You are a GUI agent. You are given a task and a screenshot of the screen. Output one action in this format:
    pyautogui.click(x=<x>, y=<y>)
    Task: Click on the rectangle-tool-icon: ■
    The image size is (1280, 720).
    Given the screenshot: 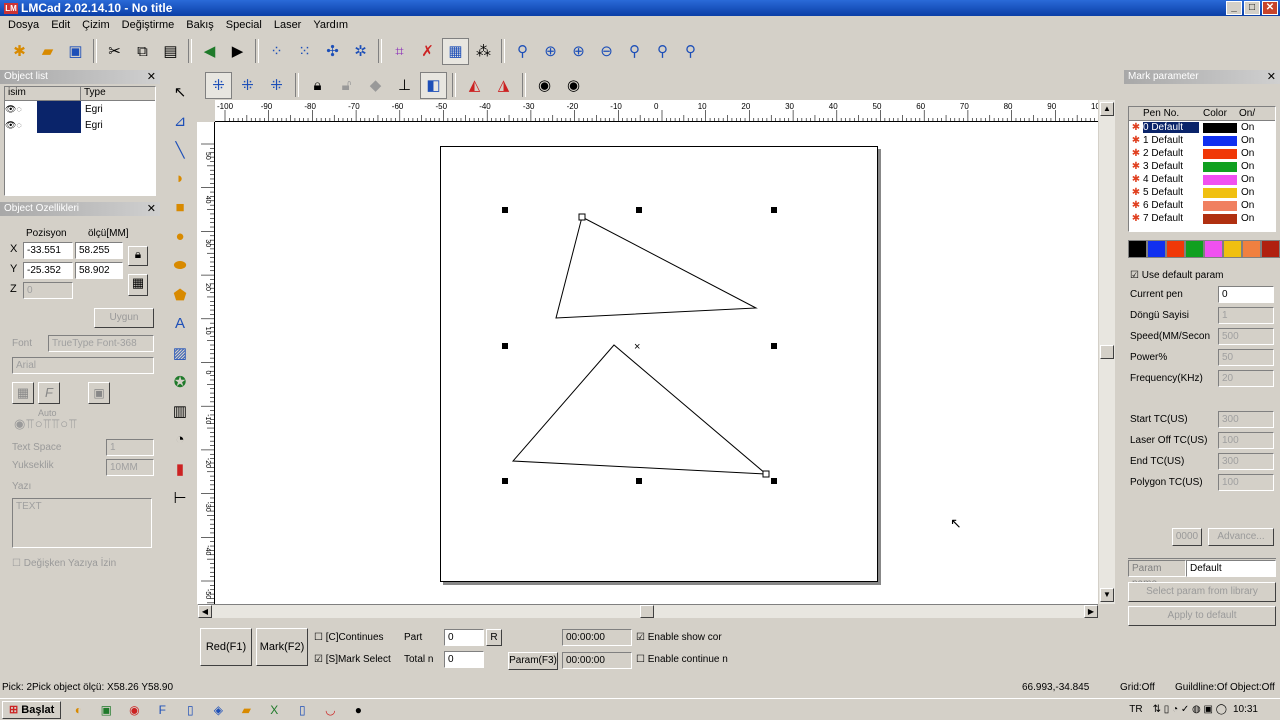 What is the action you would take?
    pyautogui.click(x=180, y=207)
    